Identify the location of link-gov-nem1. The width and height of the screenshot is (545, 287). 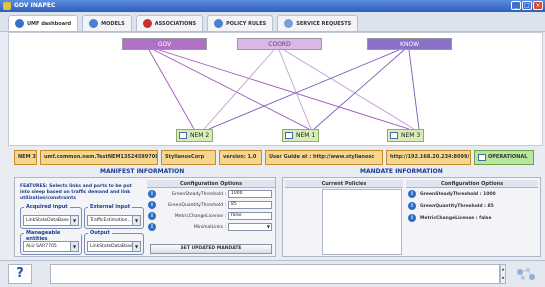
(231, 89).